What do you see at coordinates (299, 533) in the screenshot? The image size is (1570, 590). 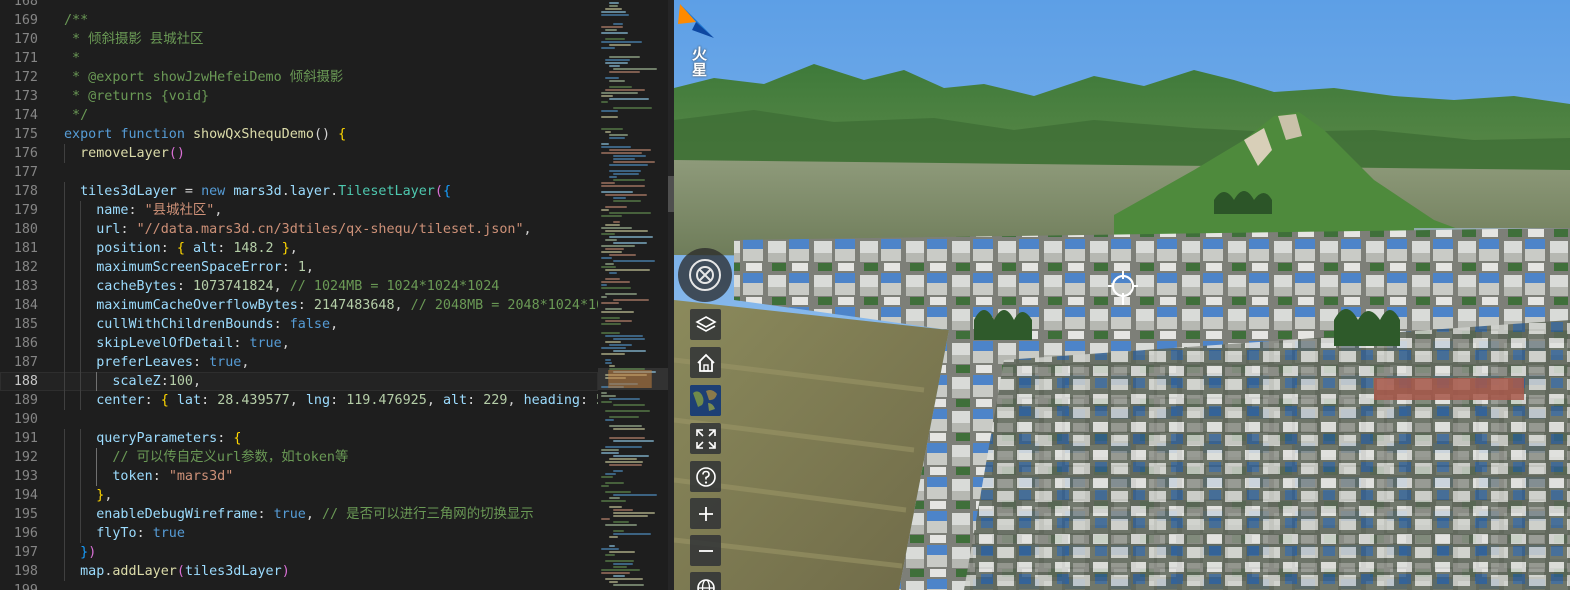 I see `code-line: 196 flyTo: true` at bounding box center [299, 533].